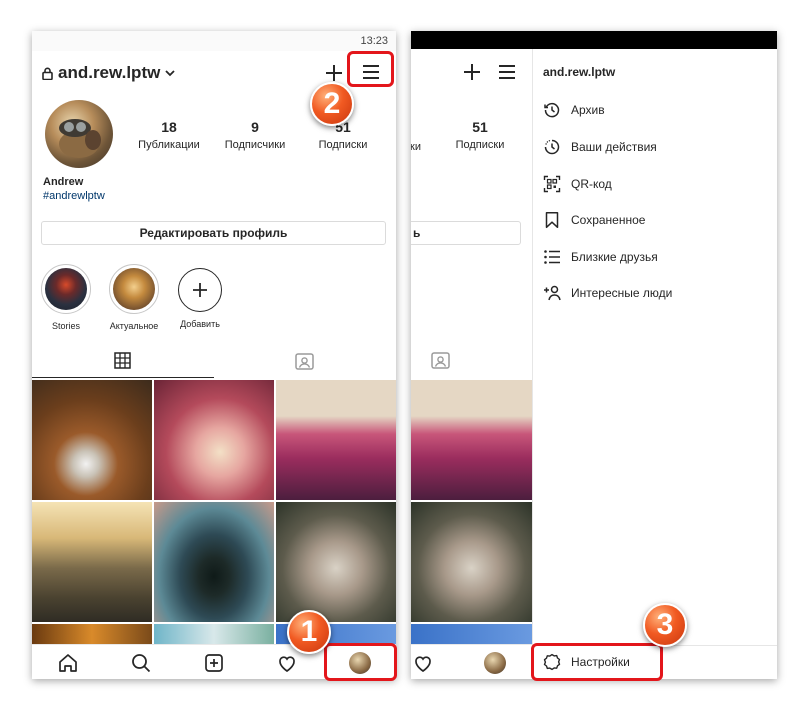 Image resolution: width=808 pixels, height=710 pixels. Describe the element at coordinates (495, 663) in the screenshot. I see `profile-tab-avatar` at that location.